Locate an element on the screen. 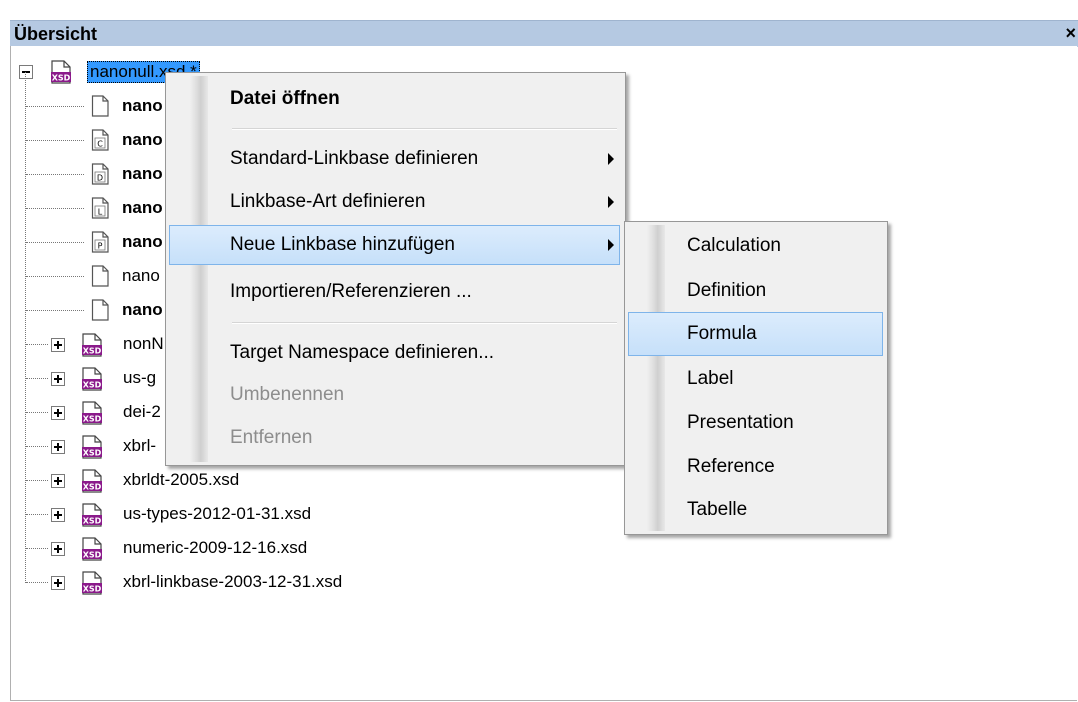 The height and width of the screenshot is (702, 1078). svg-text: P is located at coordinates (100, 246).